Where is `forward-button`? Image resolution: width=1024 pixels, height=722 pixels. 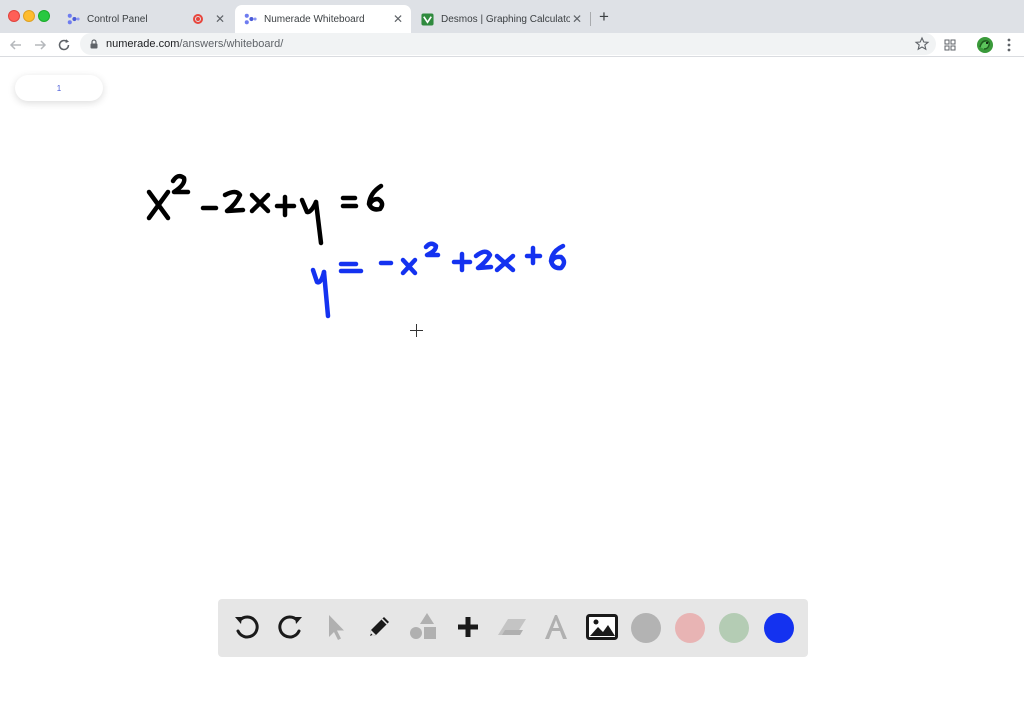
forward-button is located at coordinates (40, 45).